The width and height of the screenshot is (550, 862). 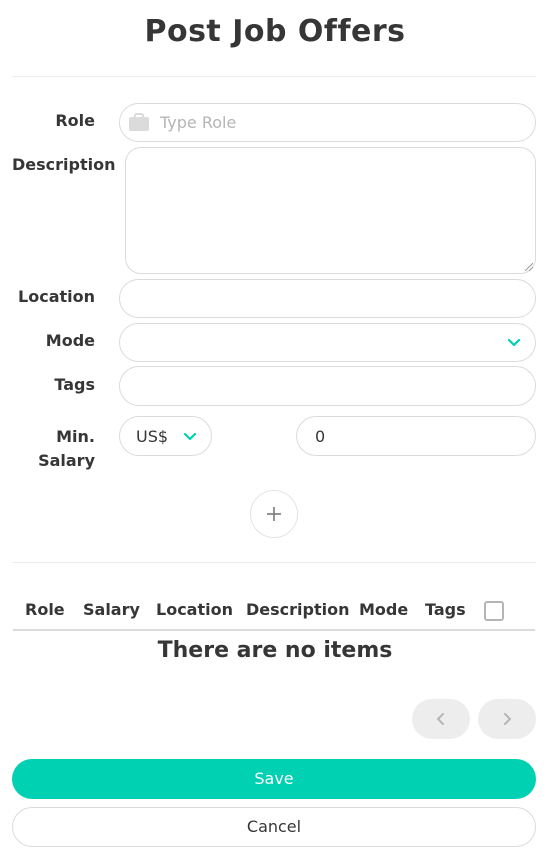 I want to click on mode-label: Mode, so click(x=70, y=340).